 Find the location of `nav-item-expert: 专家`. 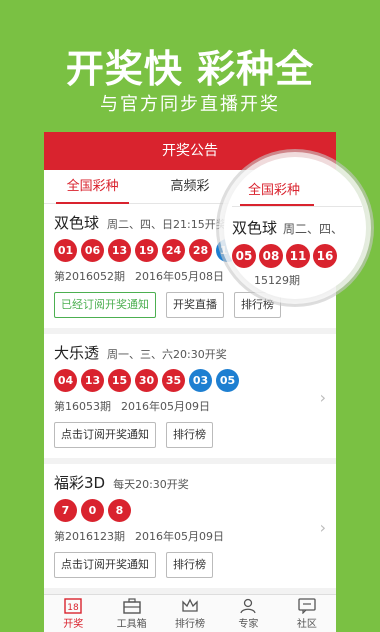

nav-item-expert: 专家 is located at coordinates (248, 613).